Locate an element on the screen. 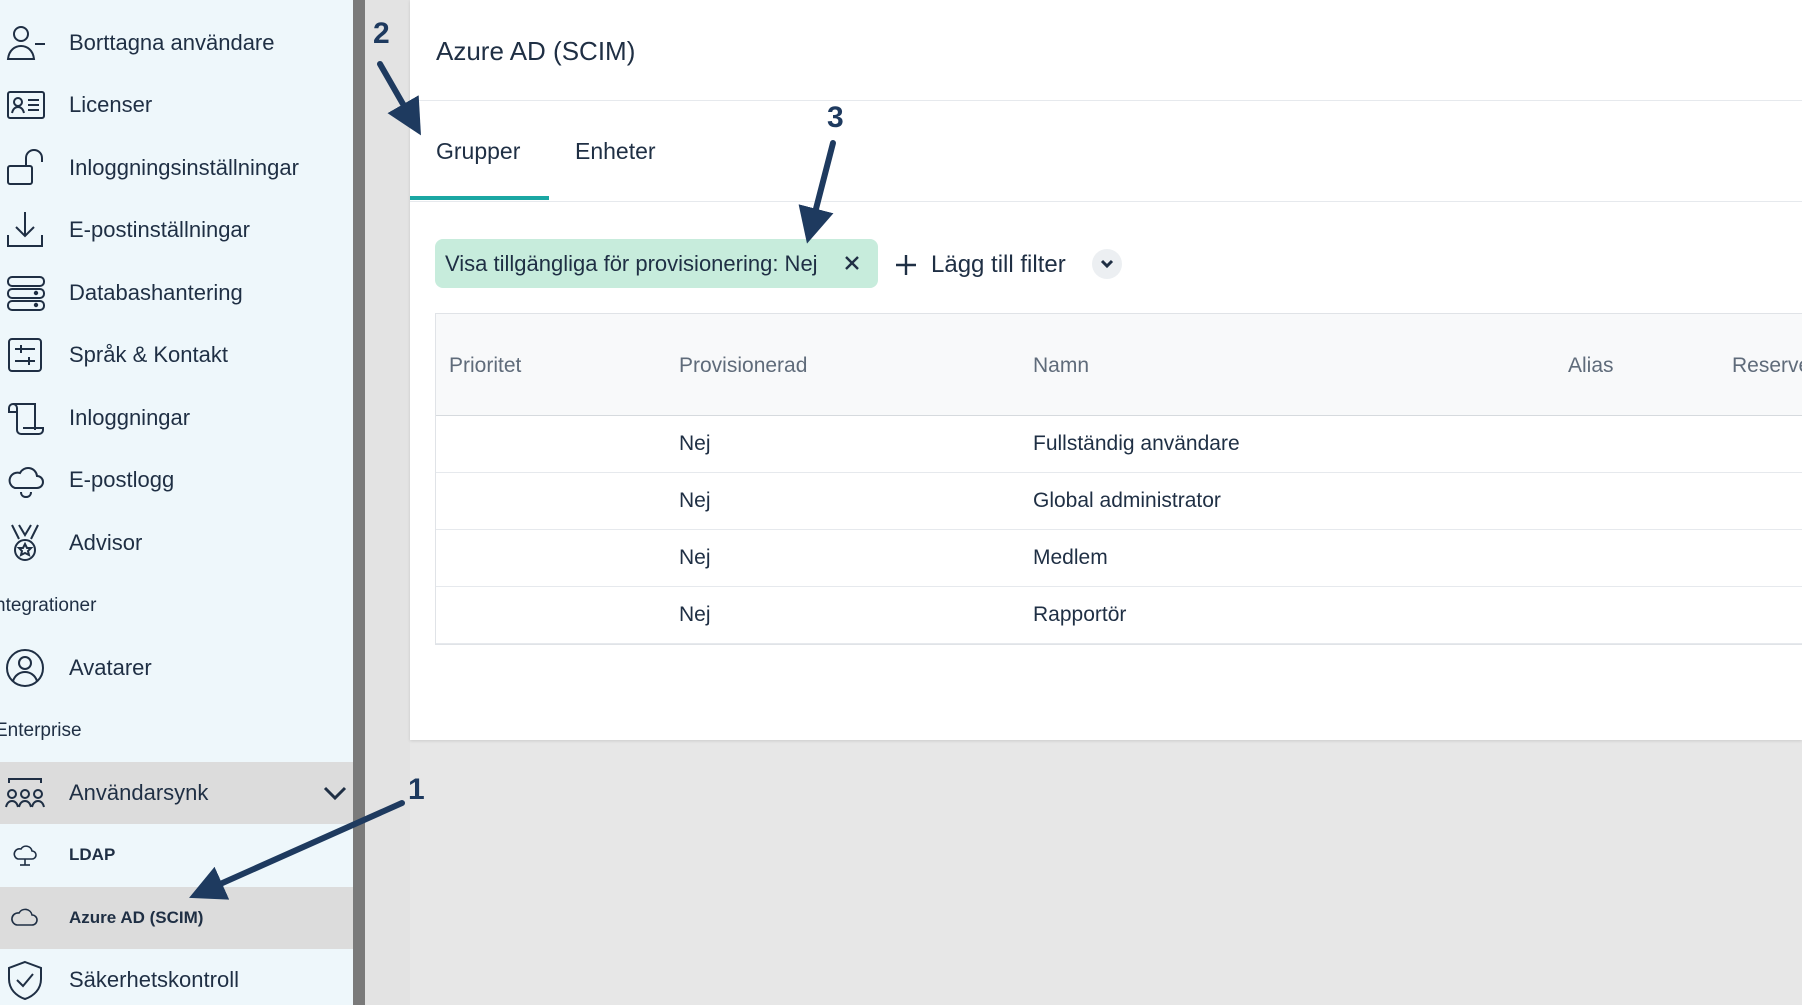  annotation-number-1: 1 is located at coordinates (416, 789).